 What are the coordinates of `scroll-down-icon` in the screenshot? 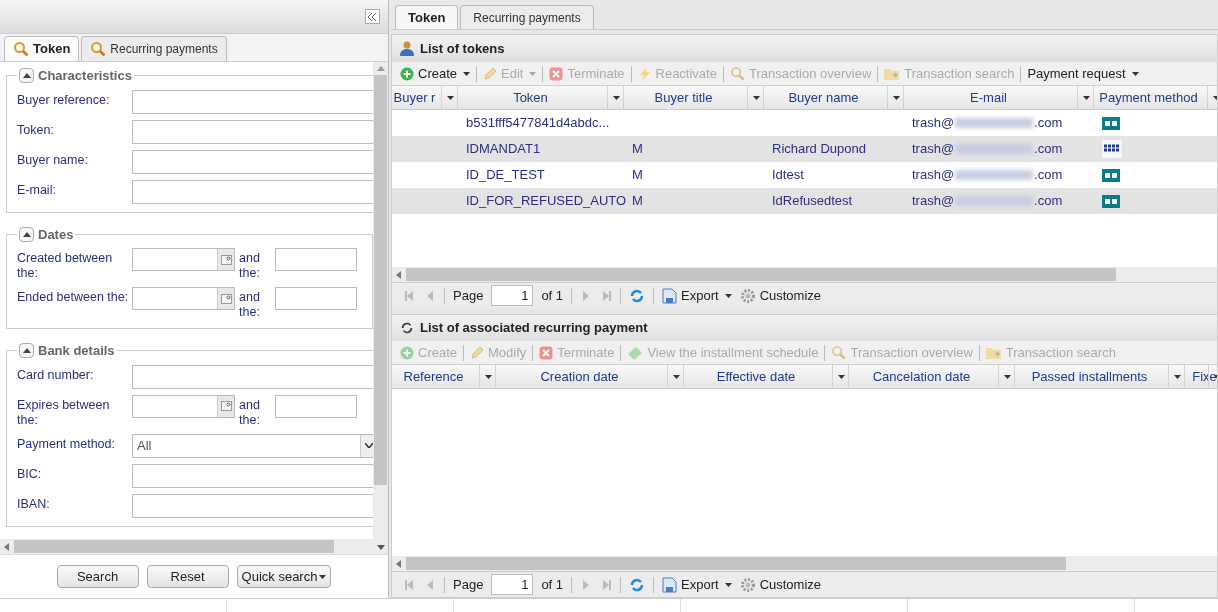 It's located at (380, 547).